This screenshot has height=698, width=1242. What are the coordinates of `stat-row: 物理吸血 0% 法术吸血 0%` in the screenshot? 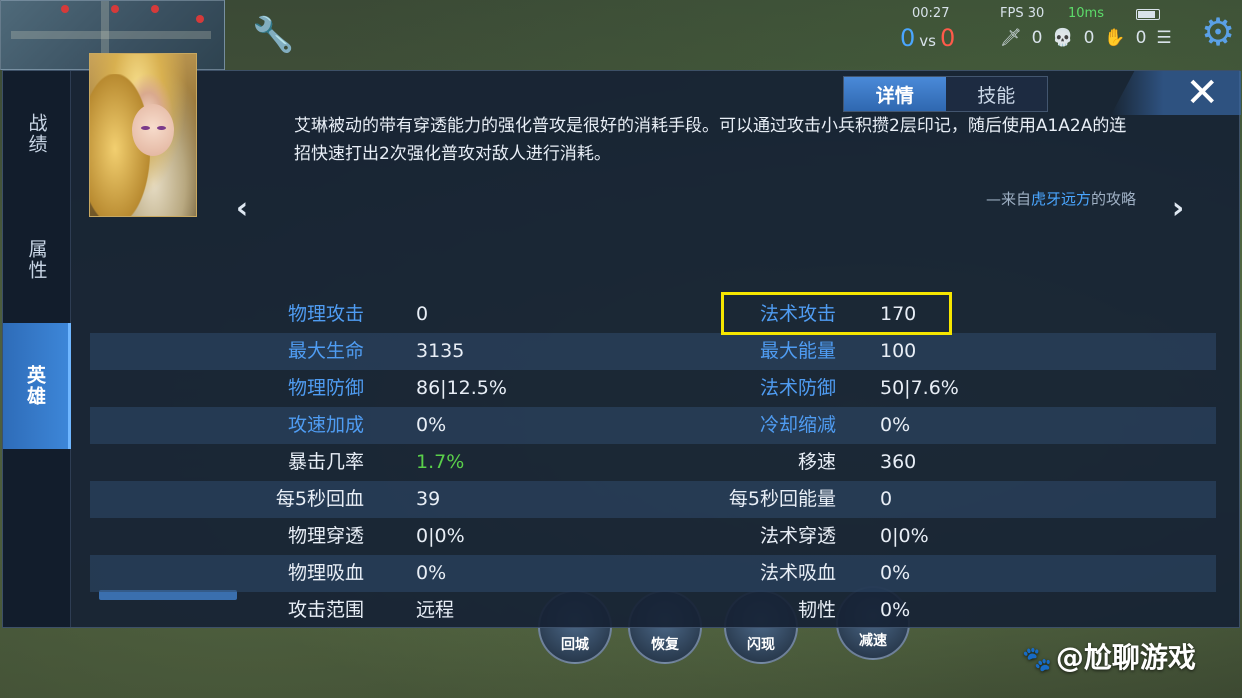 It's located at (653, 573).